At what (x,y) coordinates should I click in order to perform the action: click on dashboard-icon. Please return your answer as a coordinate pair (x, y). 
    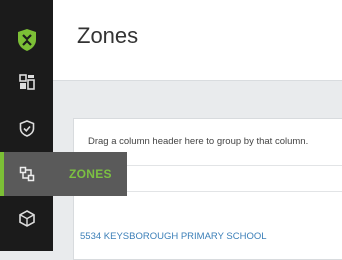
    Looking at the image, I should click on (26, 82).